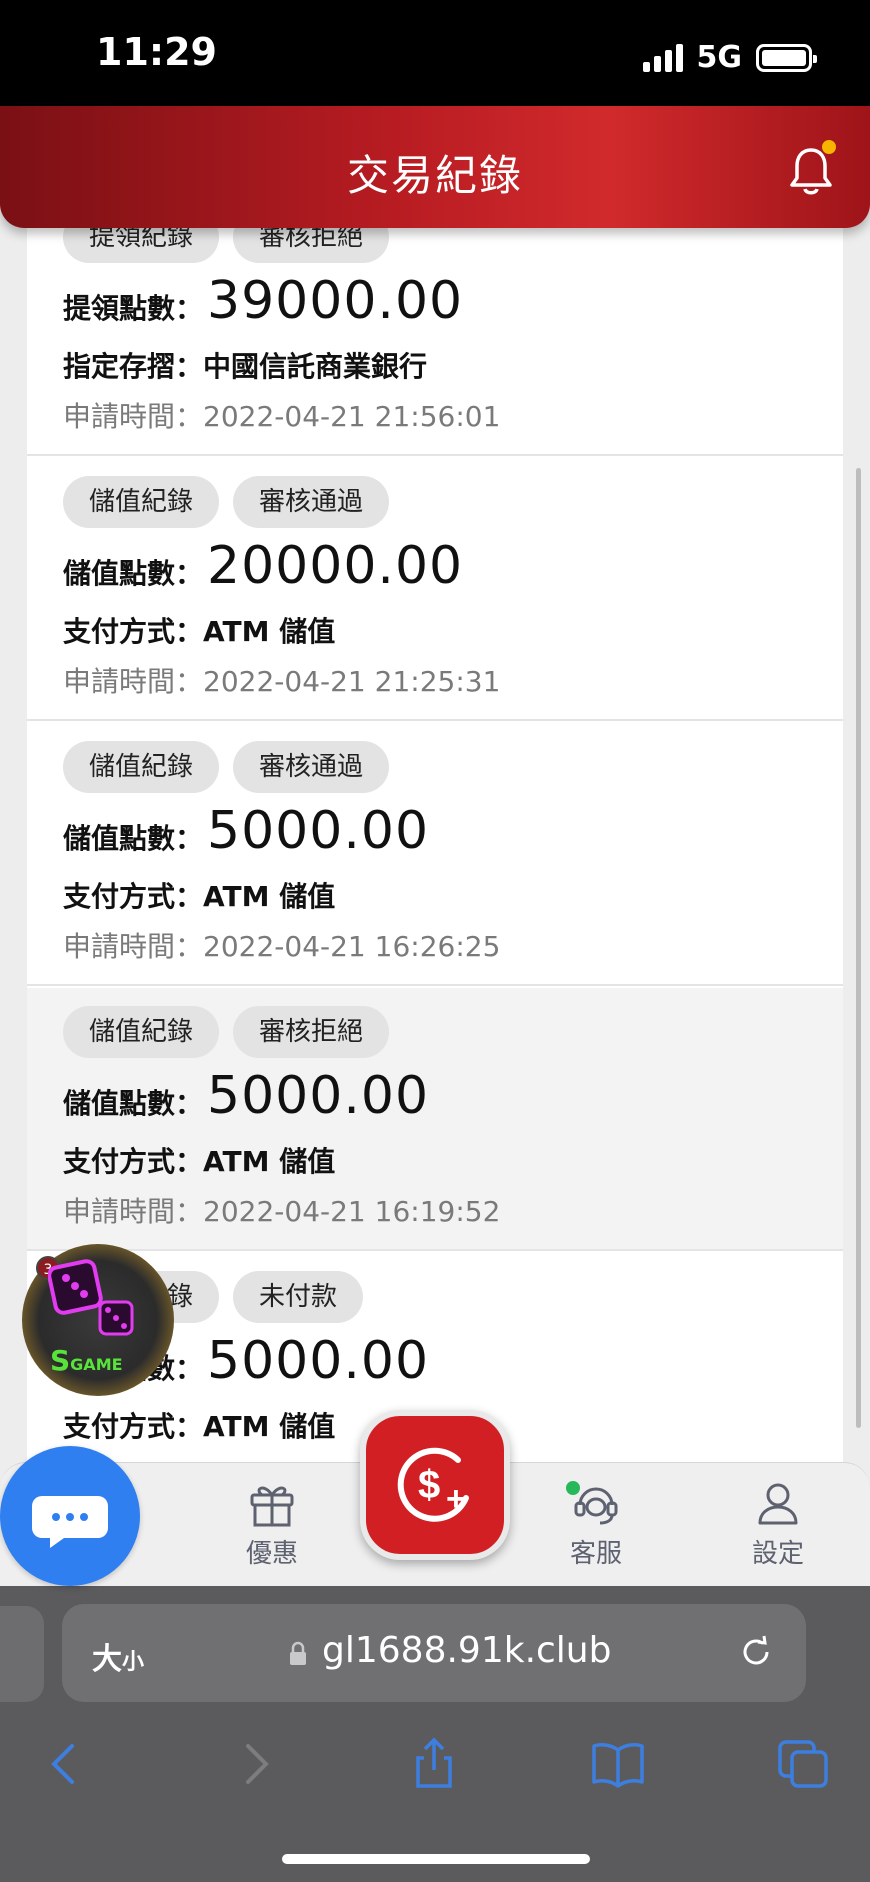 This screenshot has height=1882, width=870. What do you see at coordinates (91, 1297) in the screenshot?
I see `dice-icon` at bounding box center [91, 1297].